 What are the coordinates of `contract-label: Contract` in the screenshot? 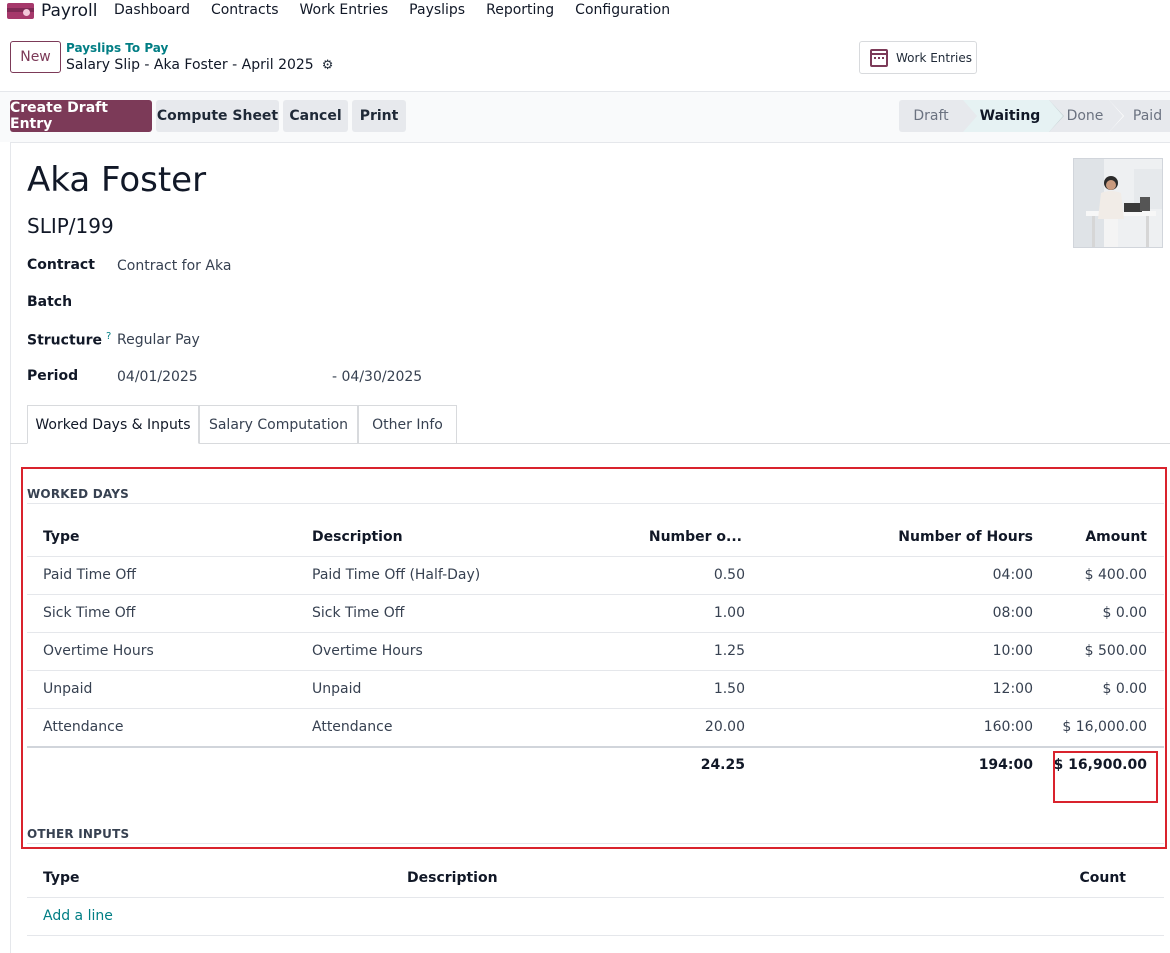 It's located at (61, 265).